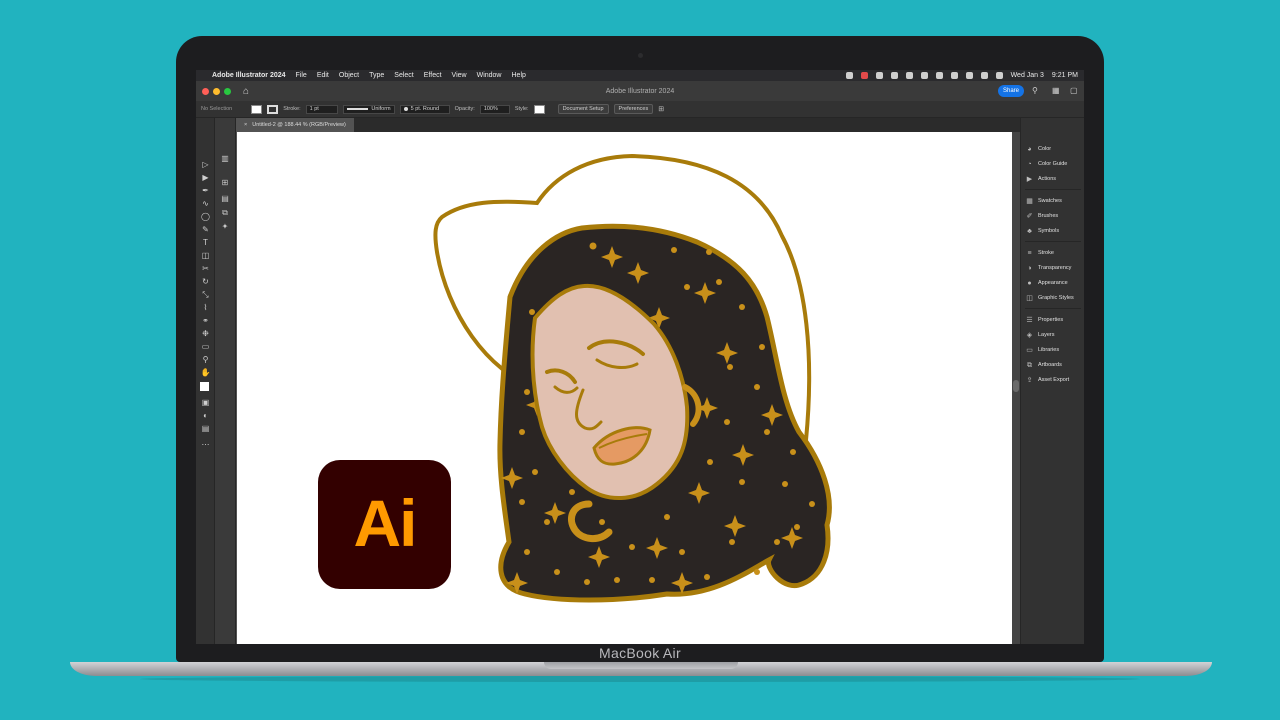  Describe the element at coordinates (1074, 90) in the screenshot. I see `arrange-icon: ▢` at that location.